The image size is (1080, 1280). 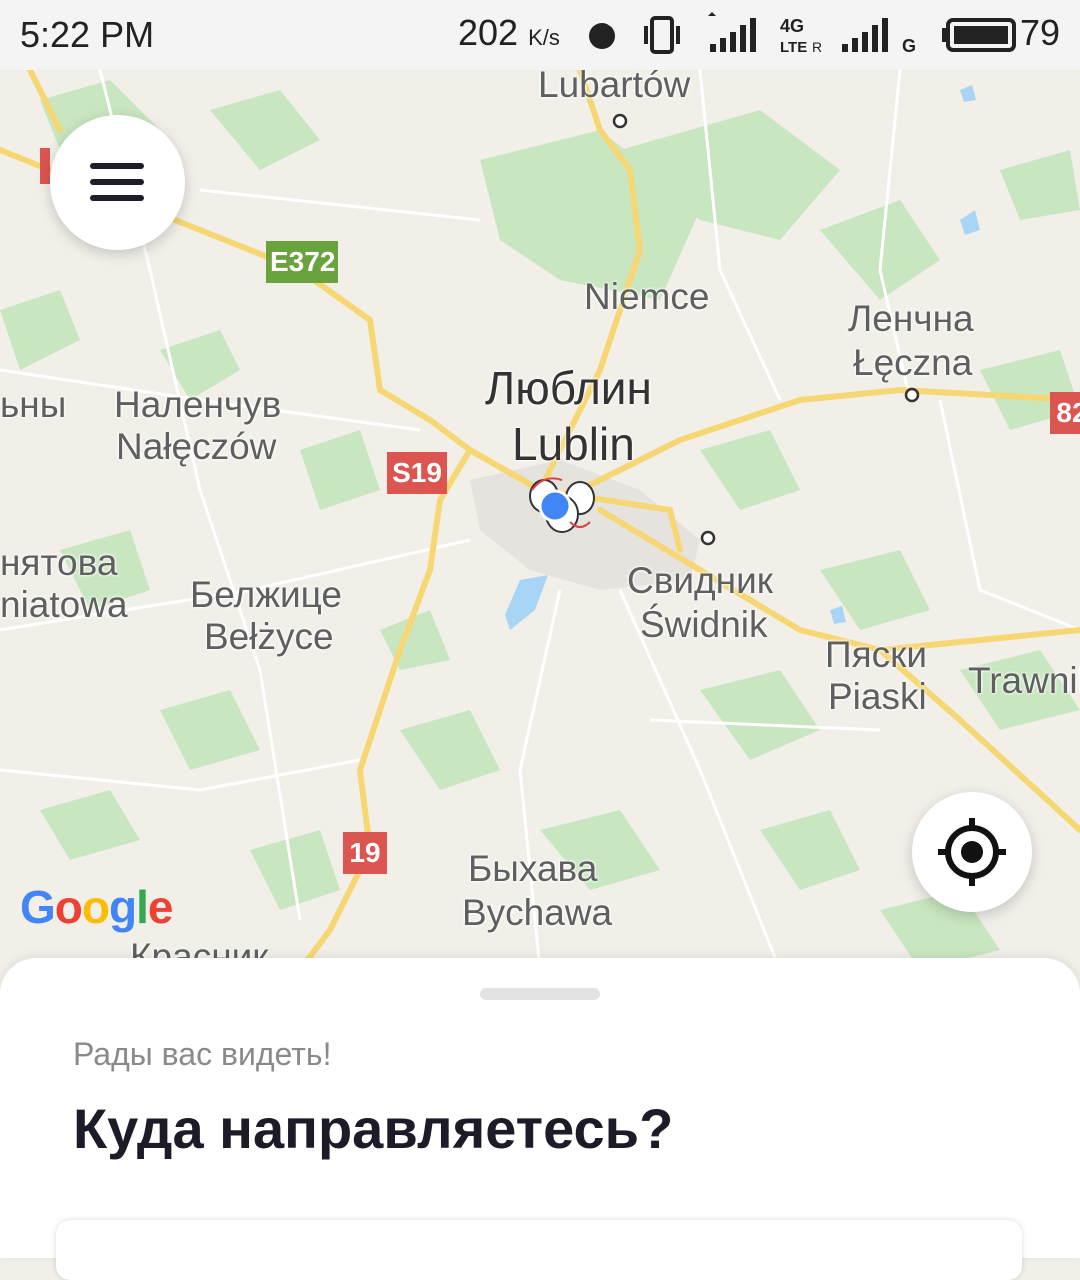 What do you see at coordinates (1040, 32) in the screenshot?
I see `battery-level: 79` at bounding box center [1040, 32].